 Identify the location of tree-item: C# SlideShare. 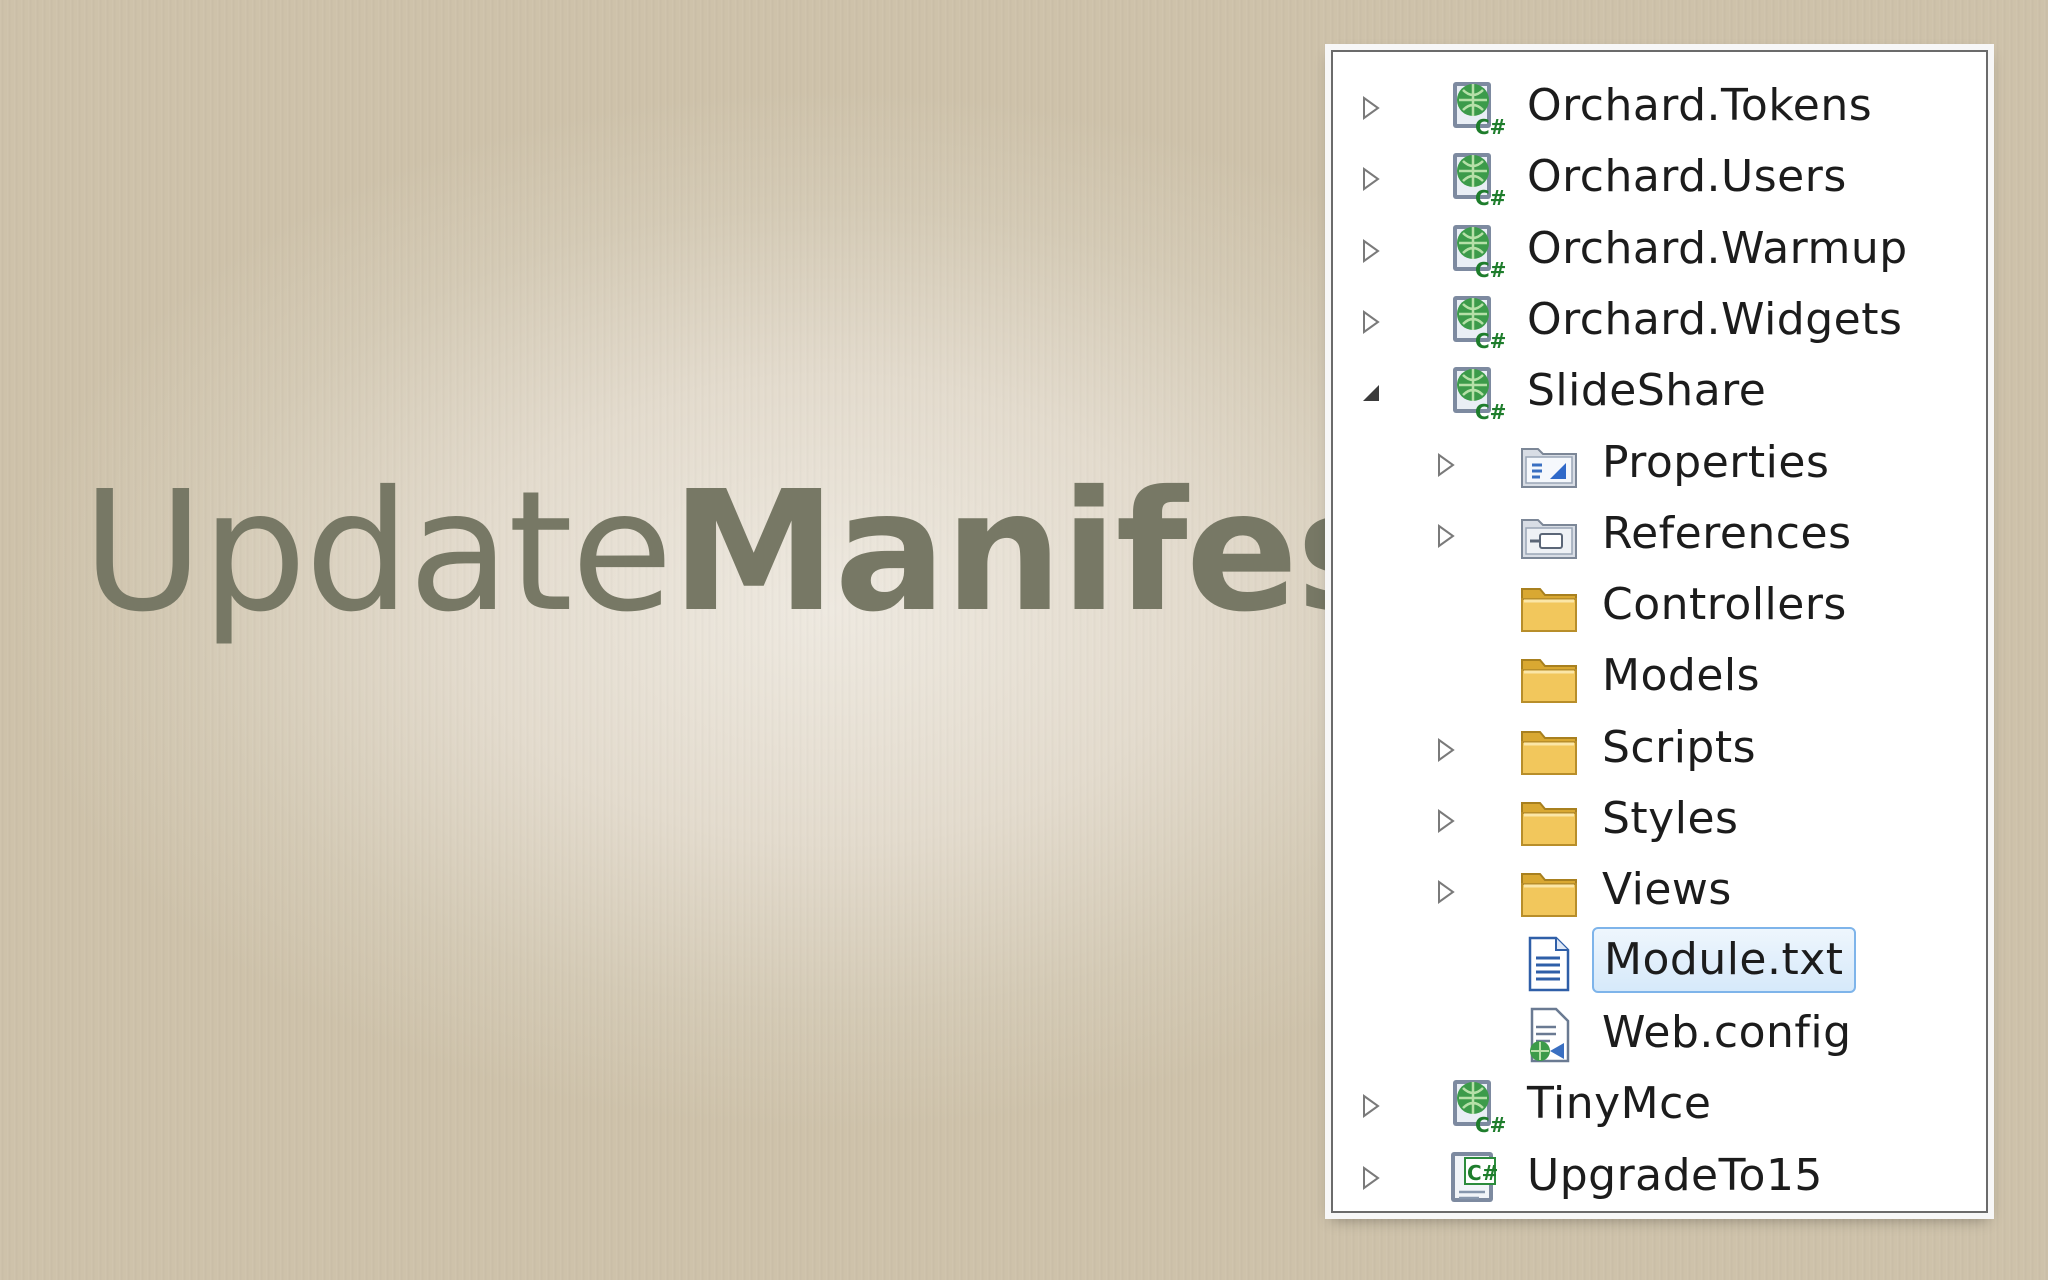
(1659, 391).